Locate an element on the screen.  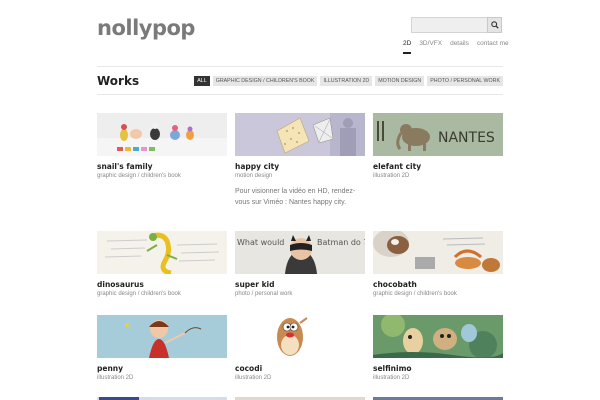
search-input is located at coordinates (452, 25).